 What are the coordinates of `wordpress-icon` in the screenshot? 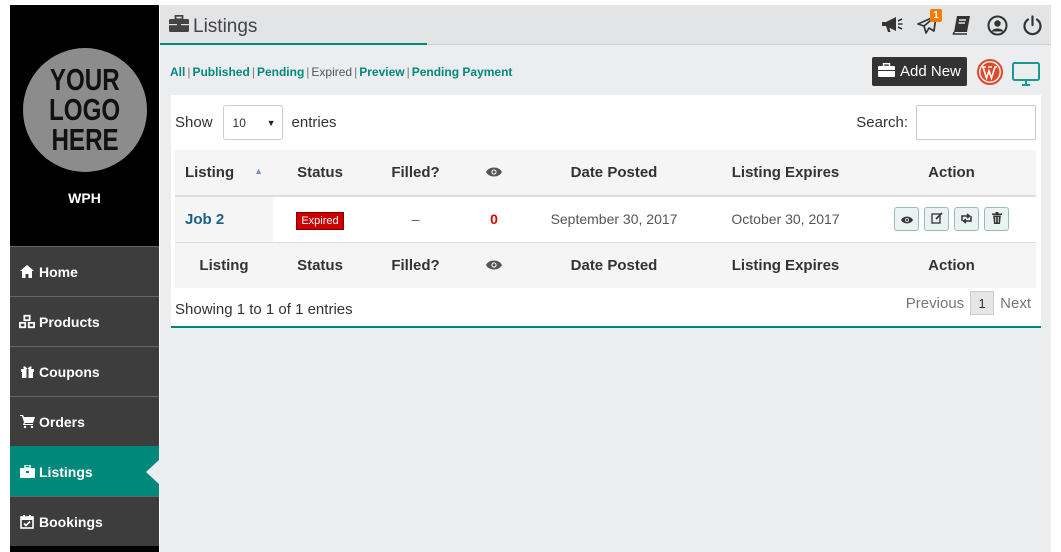 It's located at (990, 74).